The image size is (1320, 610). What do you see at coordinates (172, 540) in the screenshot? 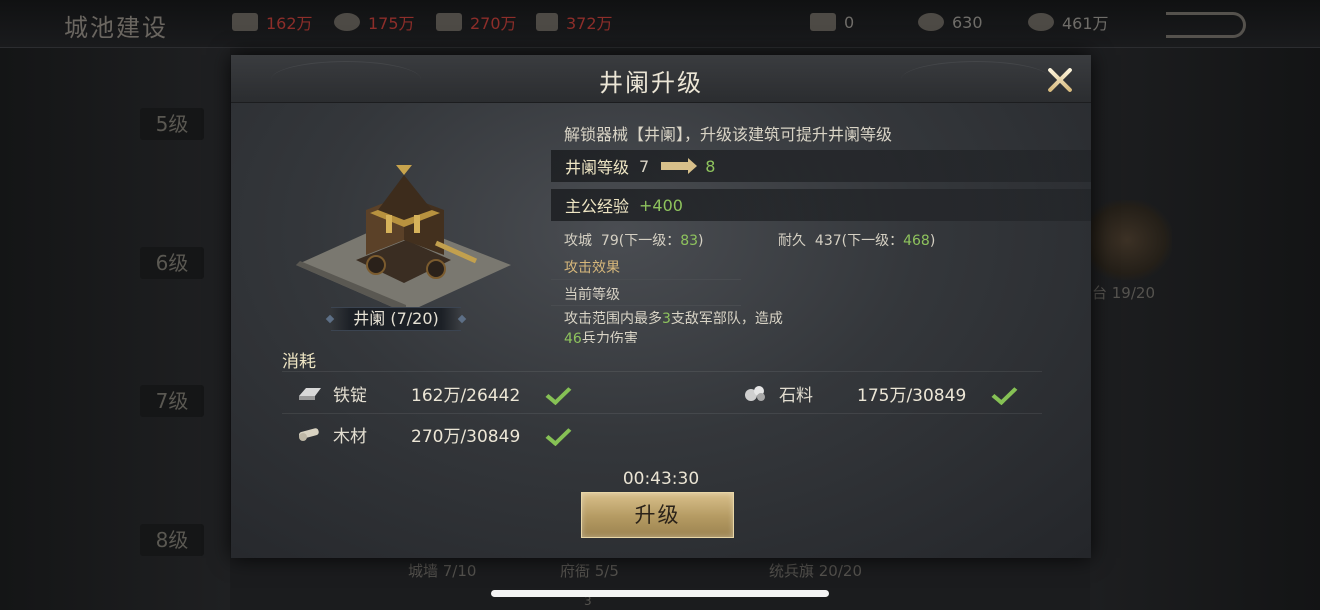
I see `level-tag-8: 8级` at bounding box center [172, 540].